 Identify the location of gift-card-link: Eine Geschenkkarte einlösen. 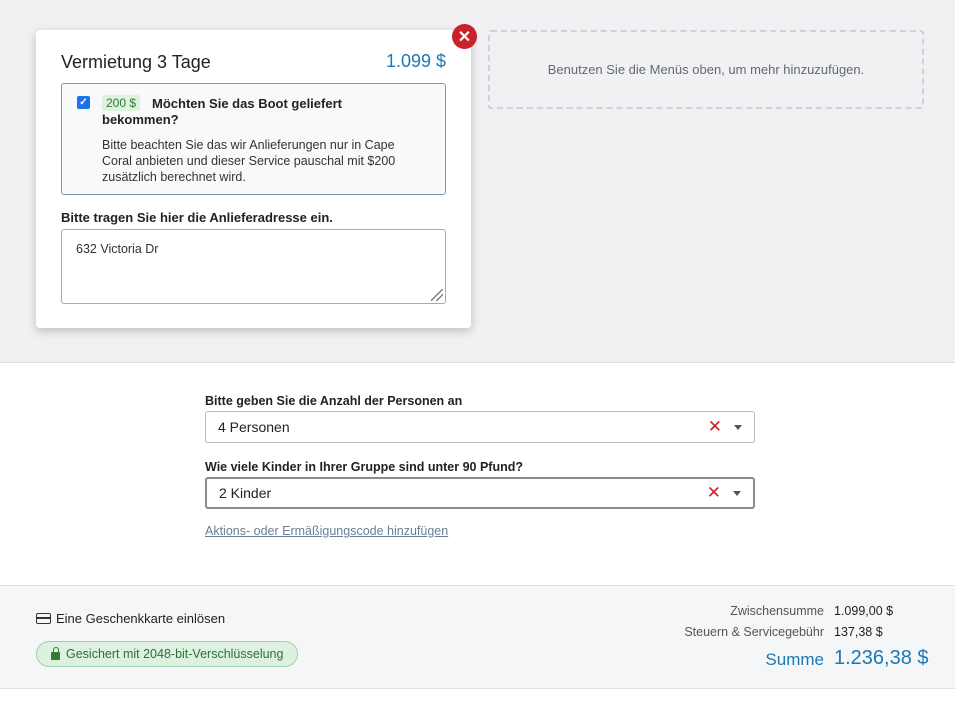
(130, 618).